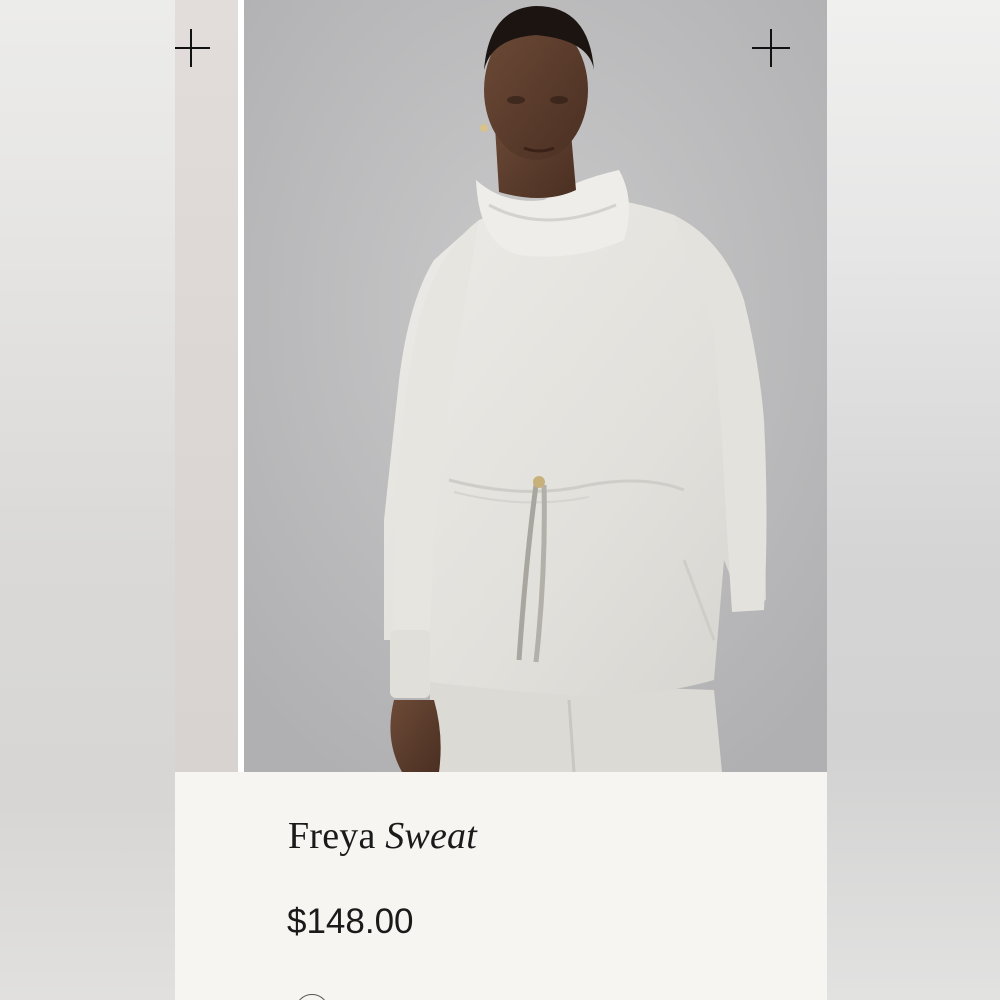  I want to click on color-swatch, so click(312, 997).